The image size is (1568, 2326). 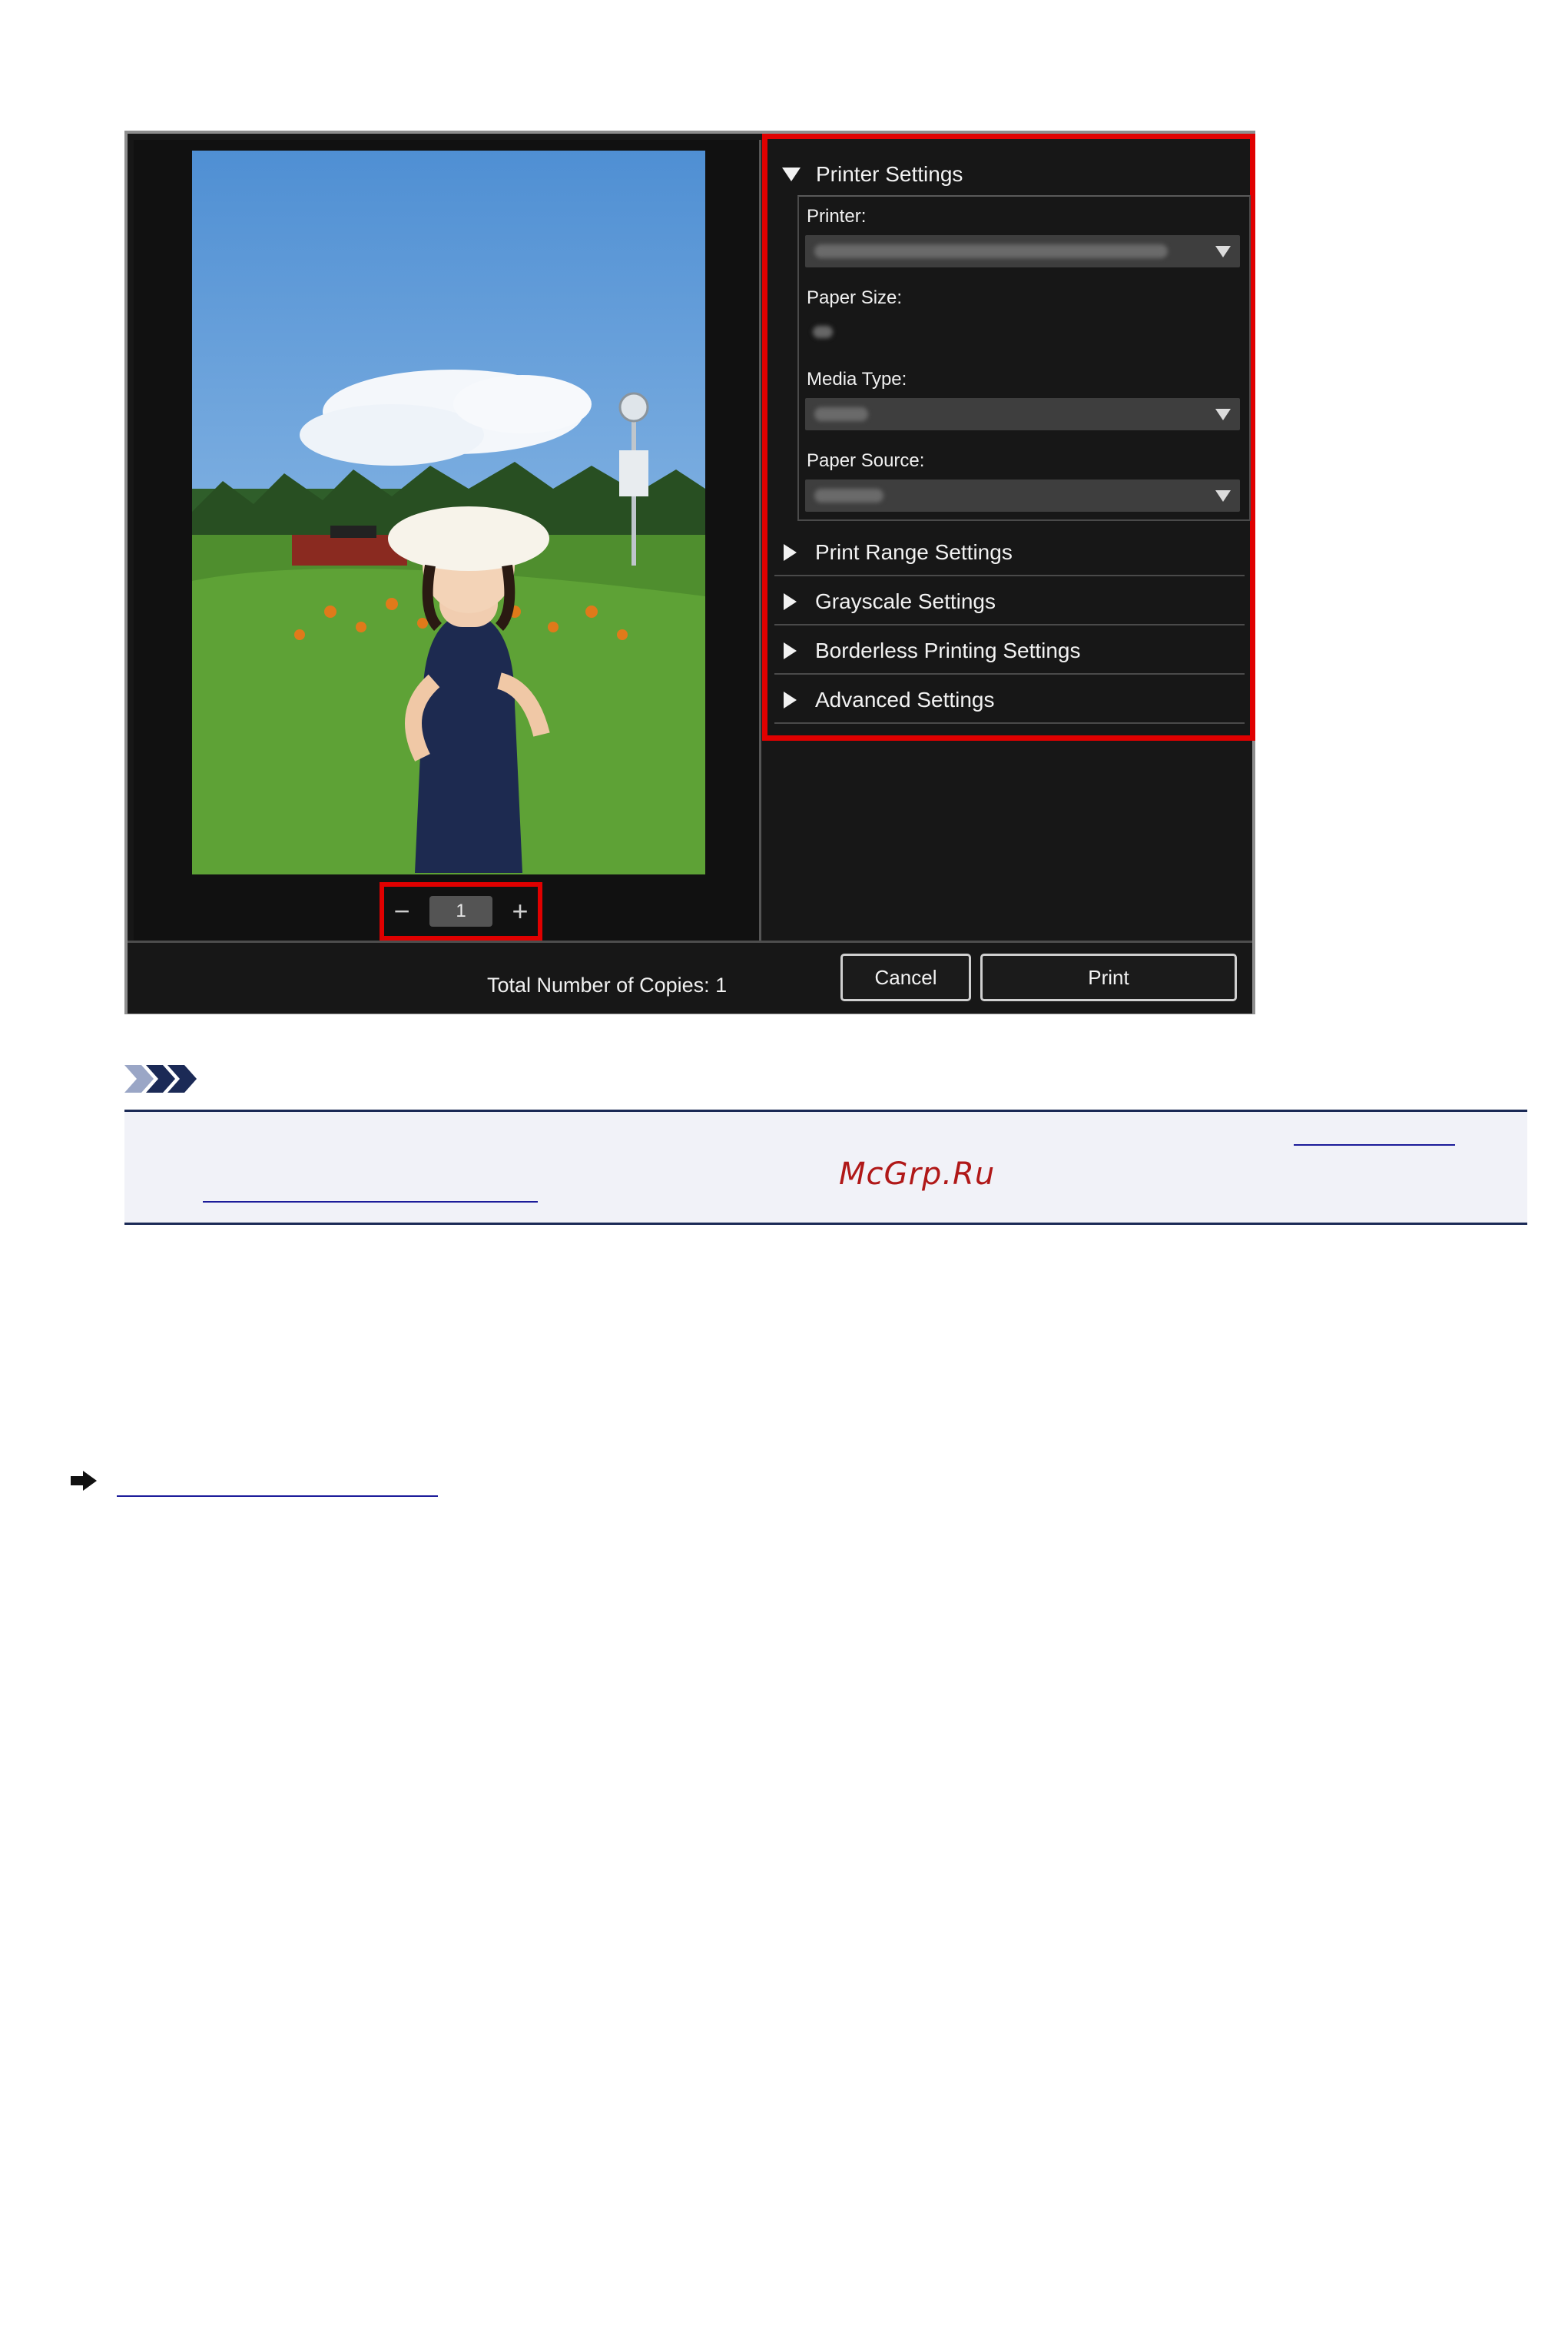 I want to click on copies-input: 1, so click(x=460, y=911).